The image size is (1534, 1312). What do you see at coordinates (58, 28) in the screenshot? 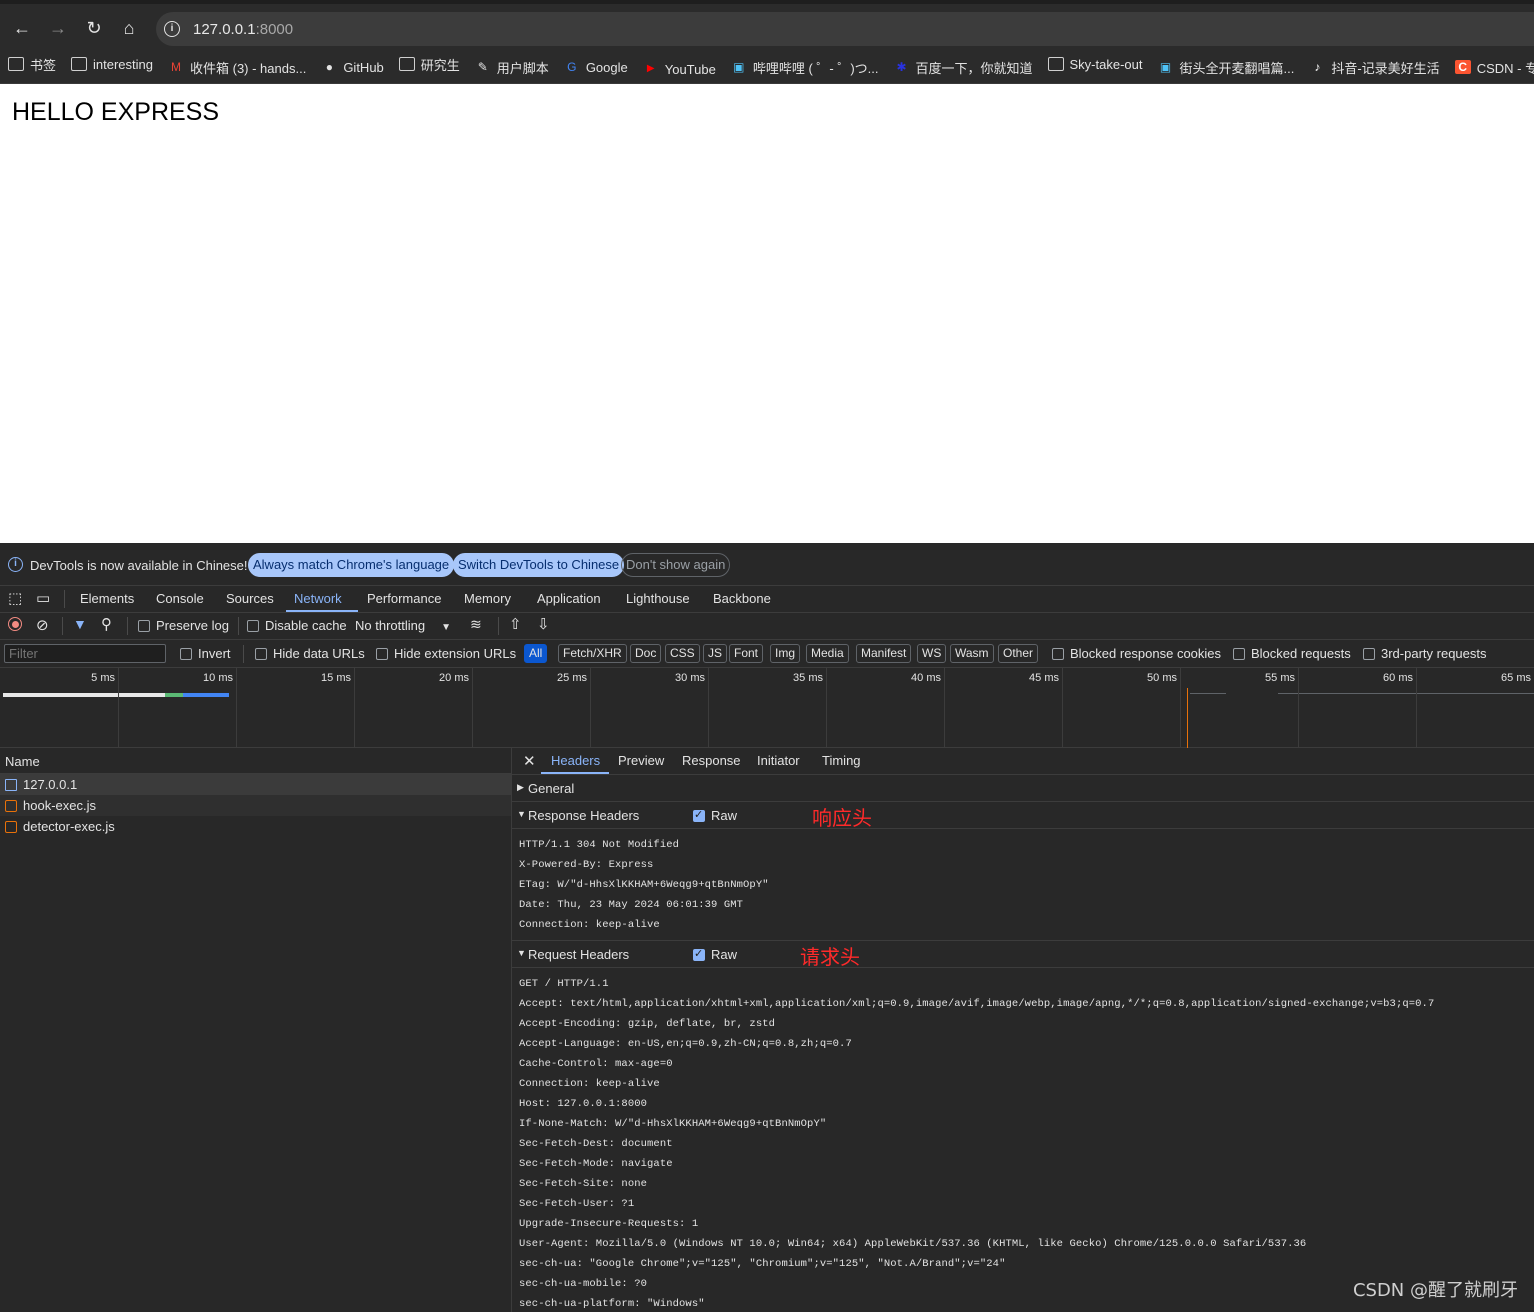
I see `forward-arrow-icon: →` at bounding box center [58, 28].